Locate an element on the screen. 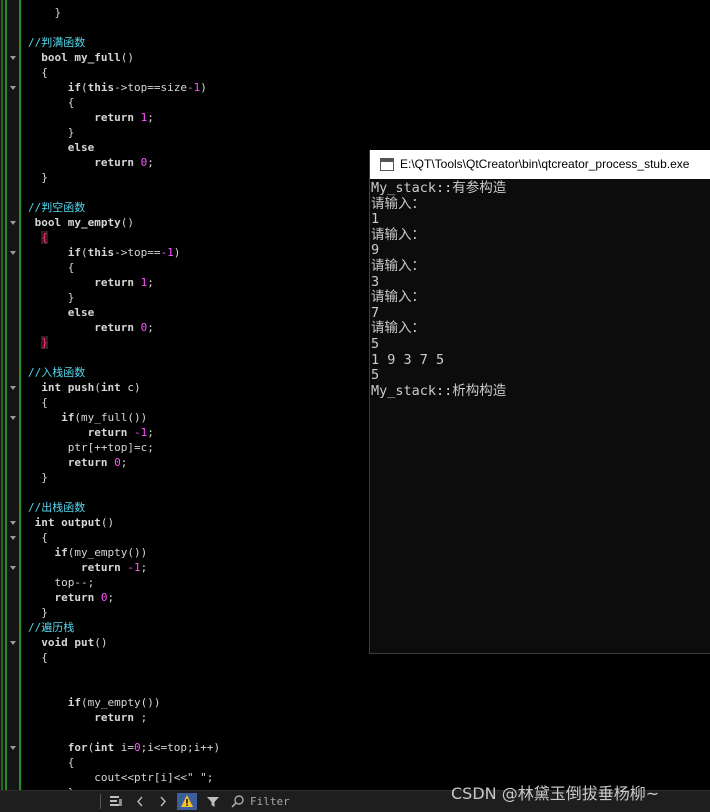 Image resolution: width=710 pixels, height=812 pixels. console-line: 1 9 3 7 5 is located at coordinates (408, 359).